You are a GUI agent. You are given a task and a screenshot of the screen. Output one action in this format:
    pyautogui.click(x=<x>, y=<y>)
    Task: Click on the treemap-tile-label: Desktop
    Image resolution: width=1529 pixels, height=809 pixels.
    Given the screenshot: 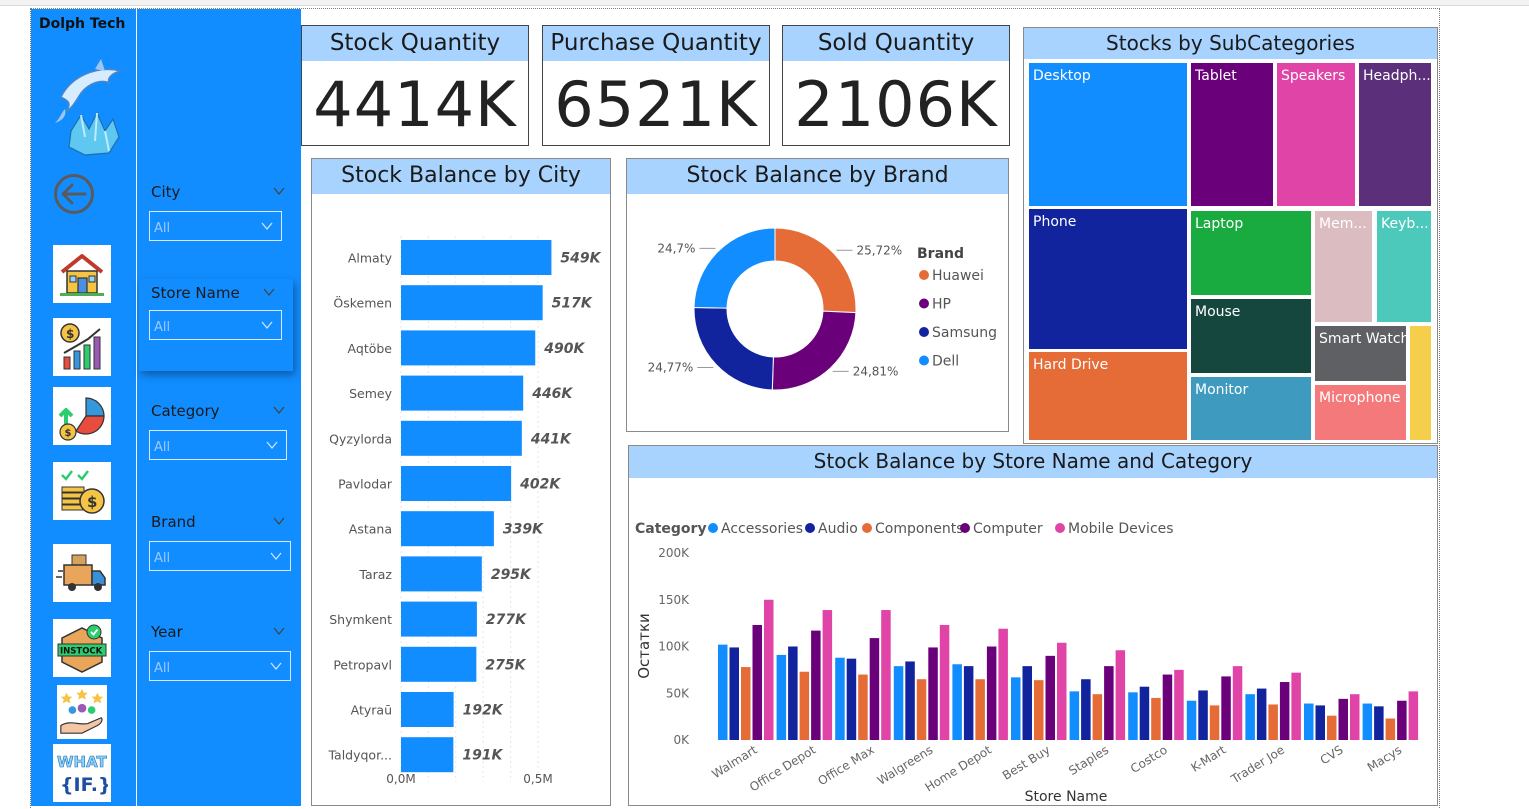 What is the action you would take?
    pyautogui.click(x=1062, y=76)
    